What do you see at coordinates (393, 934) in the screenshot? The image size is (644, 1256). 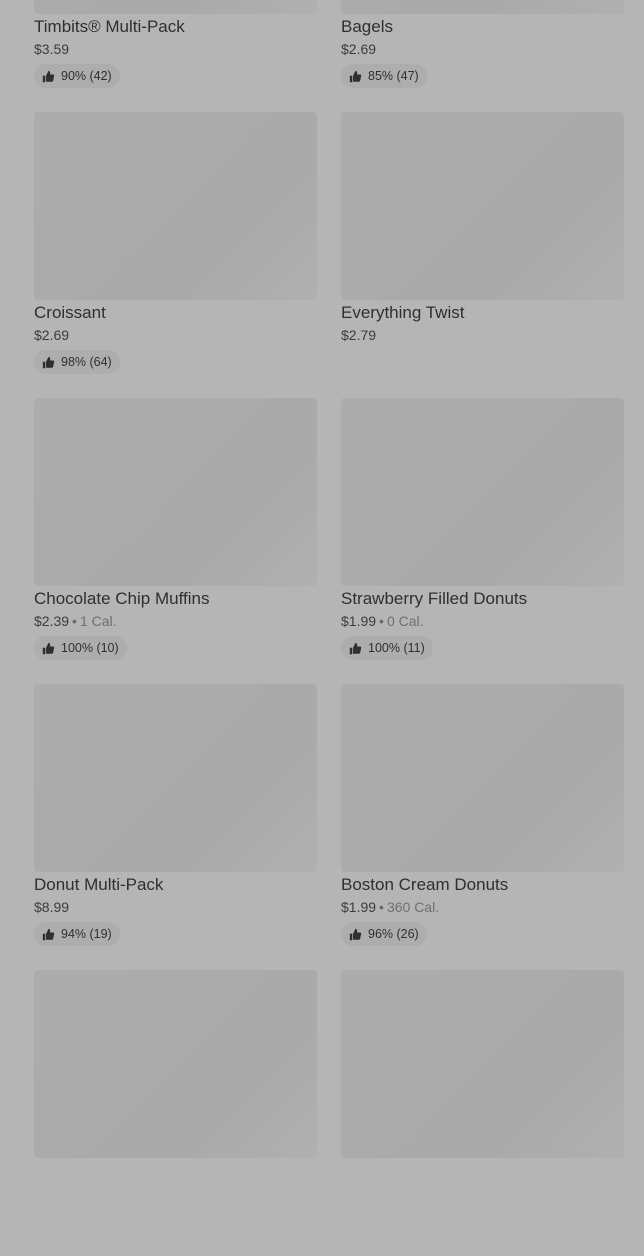 I see `rating-text: 96% (26)` at bounding box center [393, 934].